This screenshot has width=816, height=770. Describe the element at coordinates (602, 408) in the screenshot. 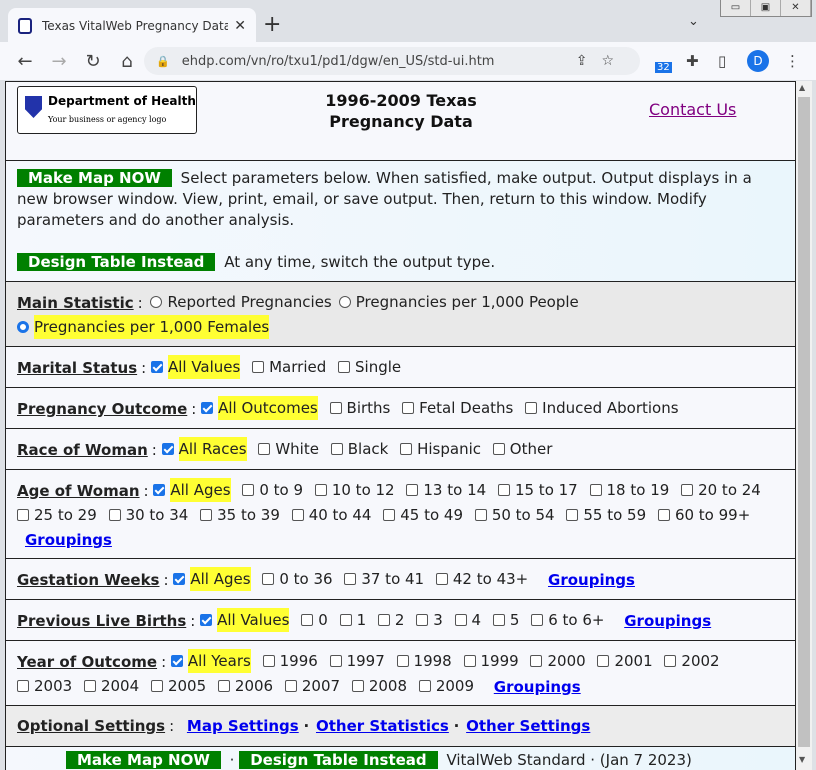

I see `checkbox-option: Induced Abortions` at that location.